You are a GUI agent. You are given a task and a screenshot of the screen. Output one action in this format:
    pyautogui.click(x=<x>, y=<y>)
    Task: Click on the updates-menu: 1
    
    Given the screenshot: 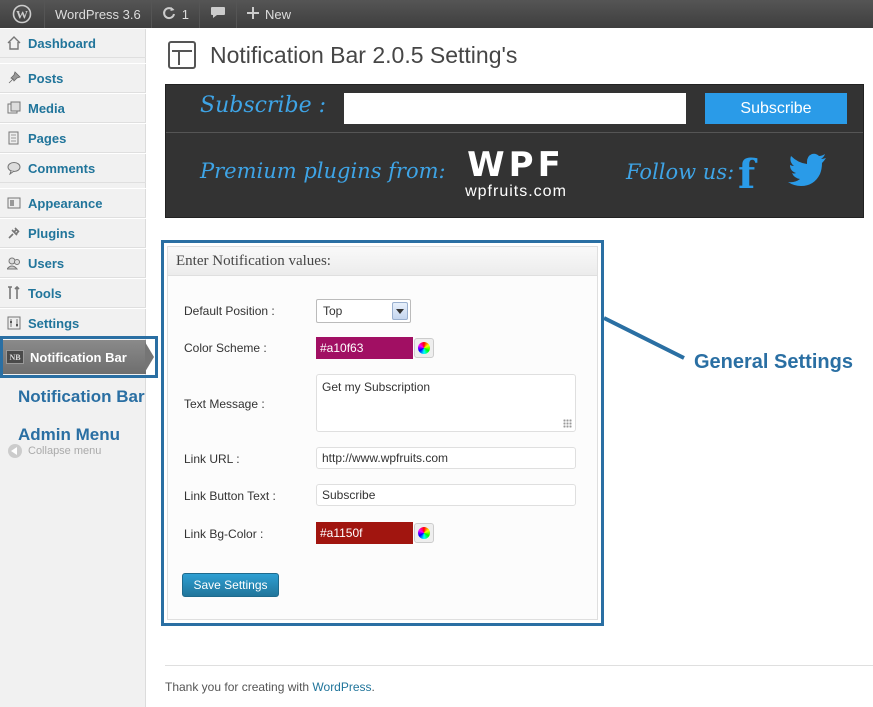 What is the action you would take?
    pyautogui.click(x=176, y=14)
    